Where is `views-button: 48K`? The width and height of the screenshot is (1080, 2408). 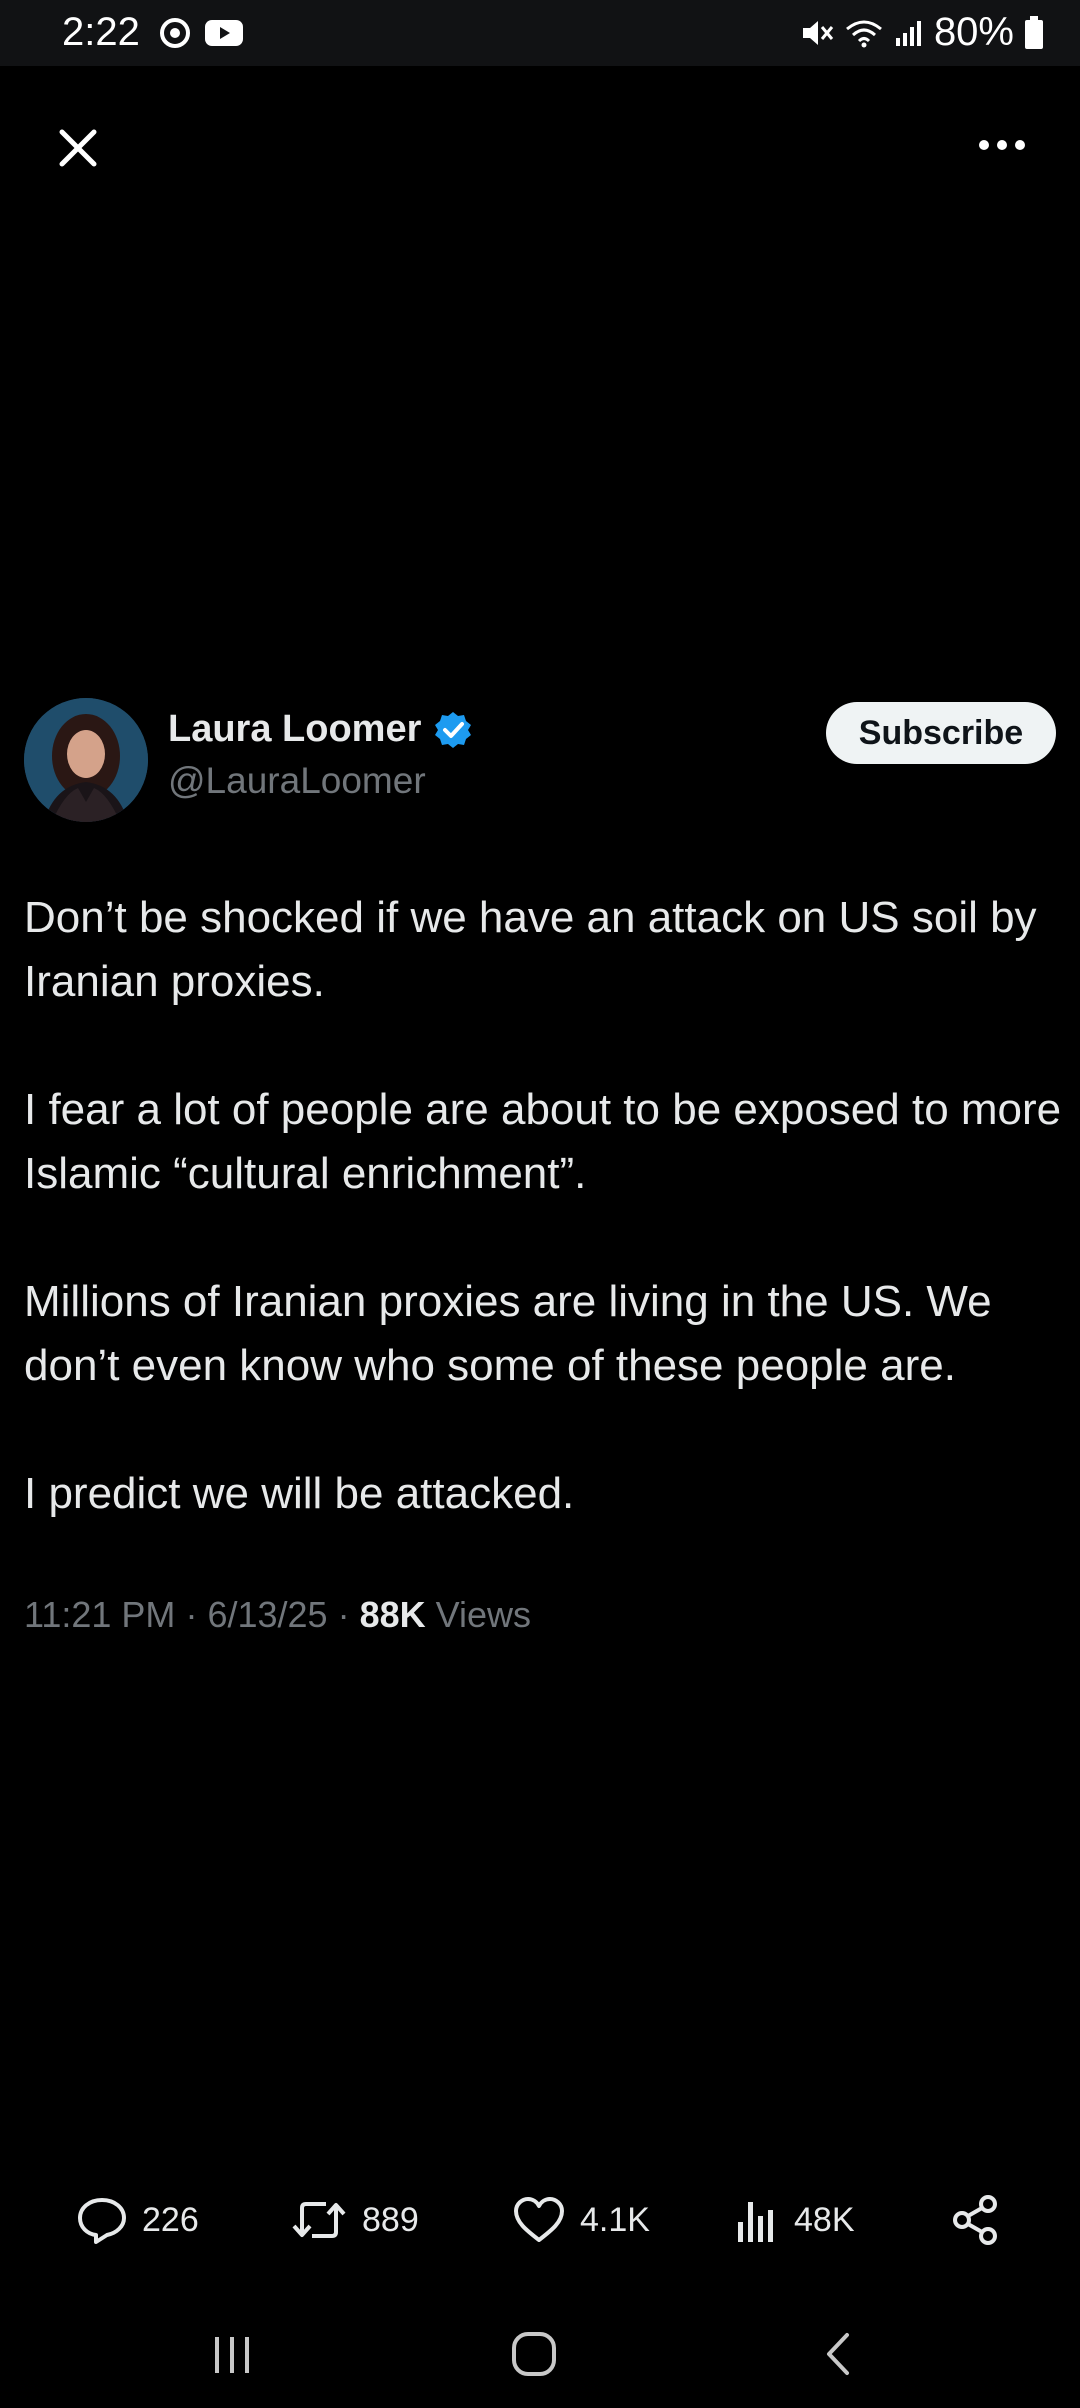 views-button: 48K is located at coordinates (795, 2220).